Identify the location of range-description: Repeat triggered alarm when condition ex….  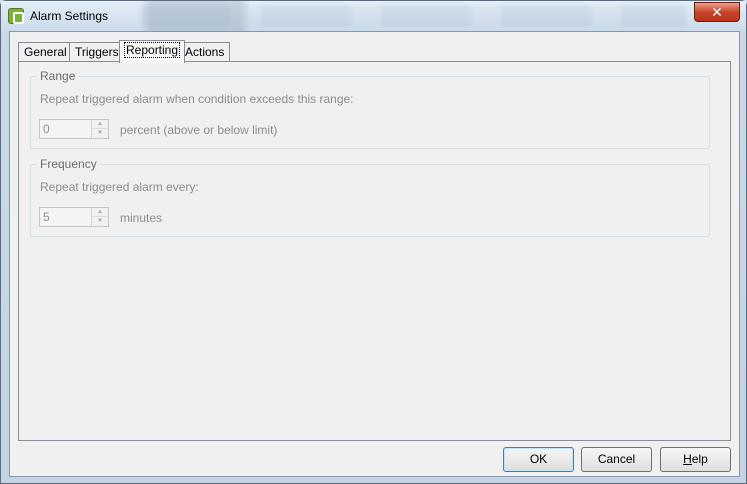
(197, 99).